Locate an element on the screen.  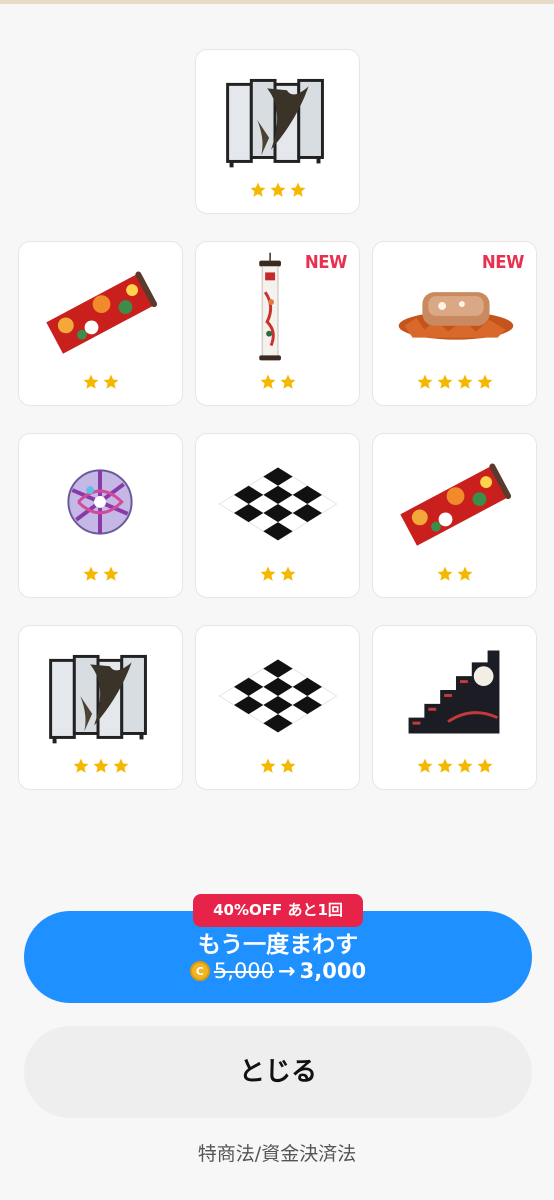
discount-badge: 40%OFF あと1回 is located at coordinates (278, 910).